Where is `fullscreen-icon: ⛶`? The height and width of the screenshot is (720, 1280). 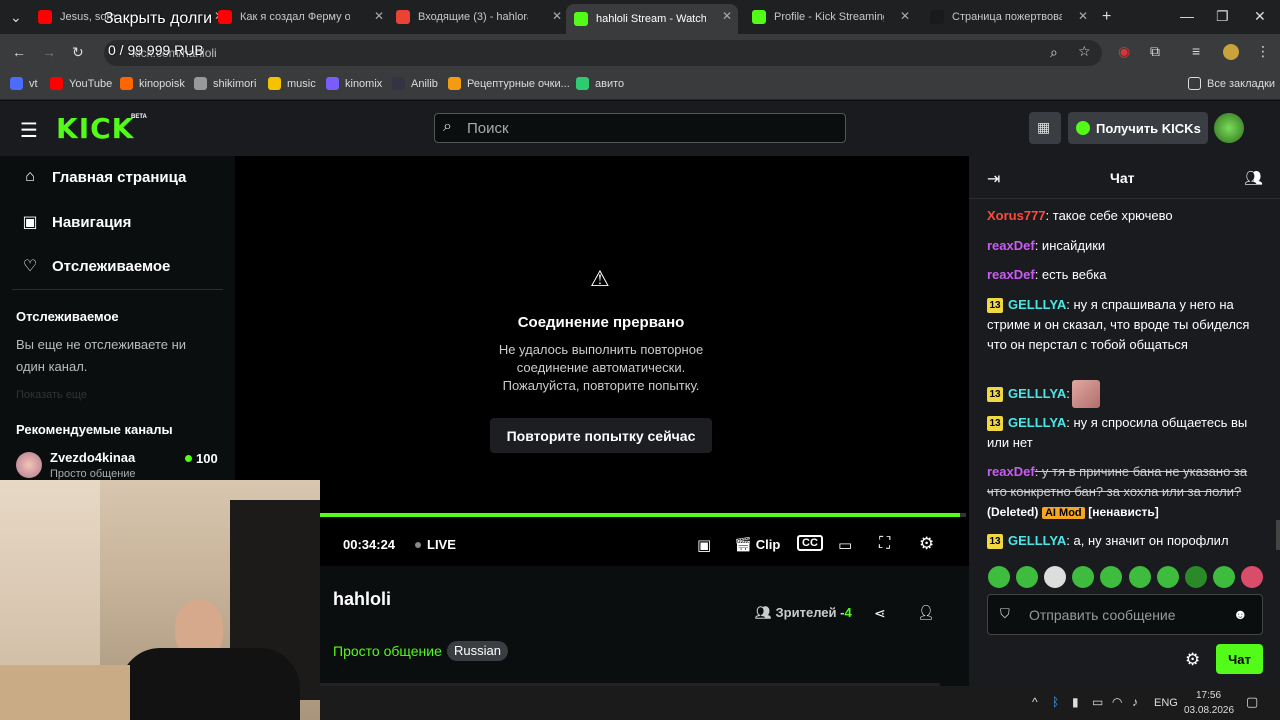 fullscreen-icon: ⛶ is located at coordinates (884, 544).